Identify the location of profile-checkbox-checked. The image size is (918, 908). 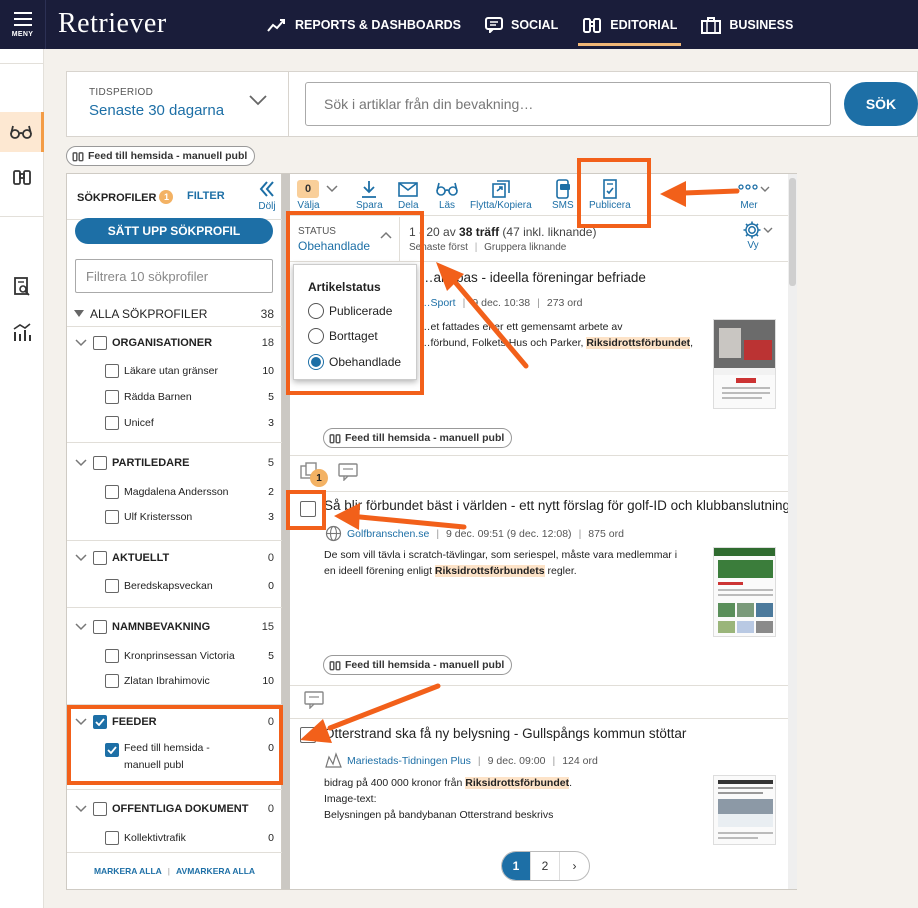
(112, 750).